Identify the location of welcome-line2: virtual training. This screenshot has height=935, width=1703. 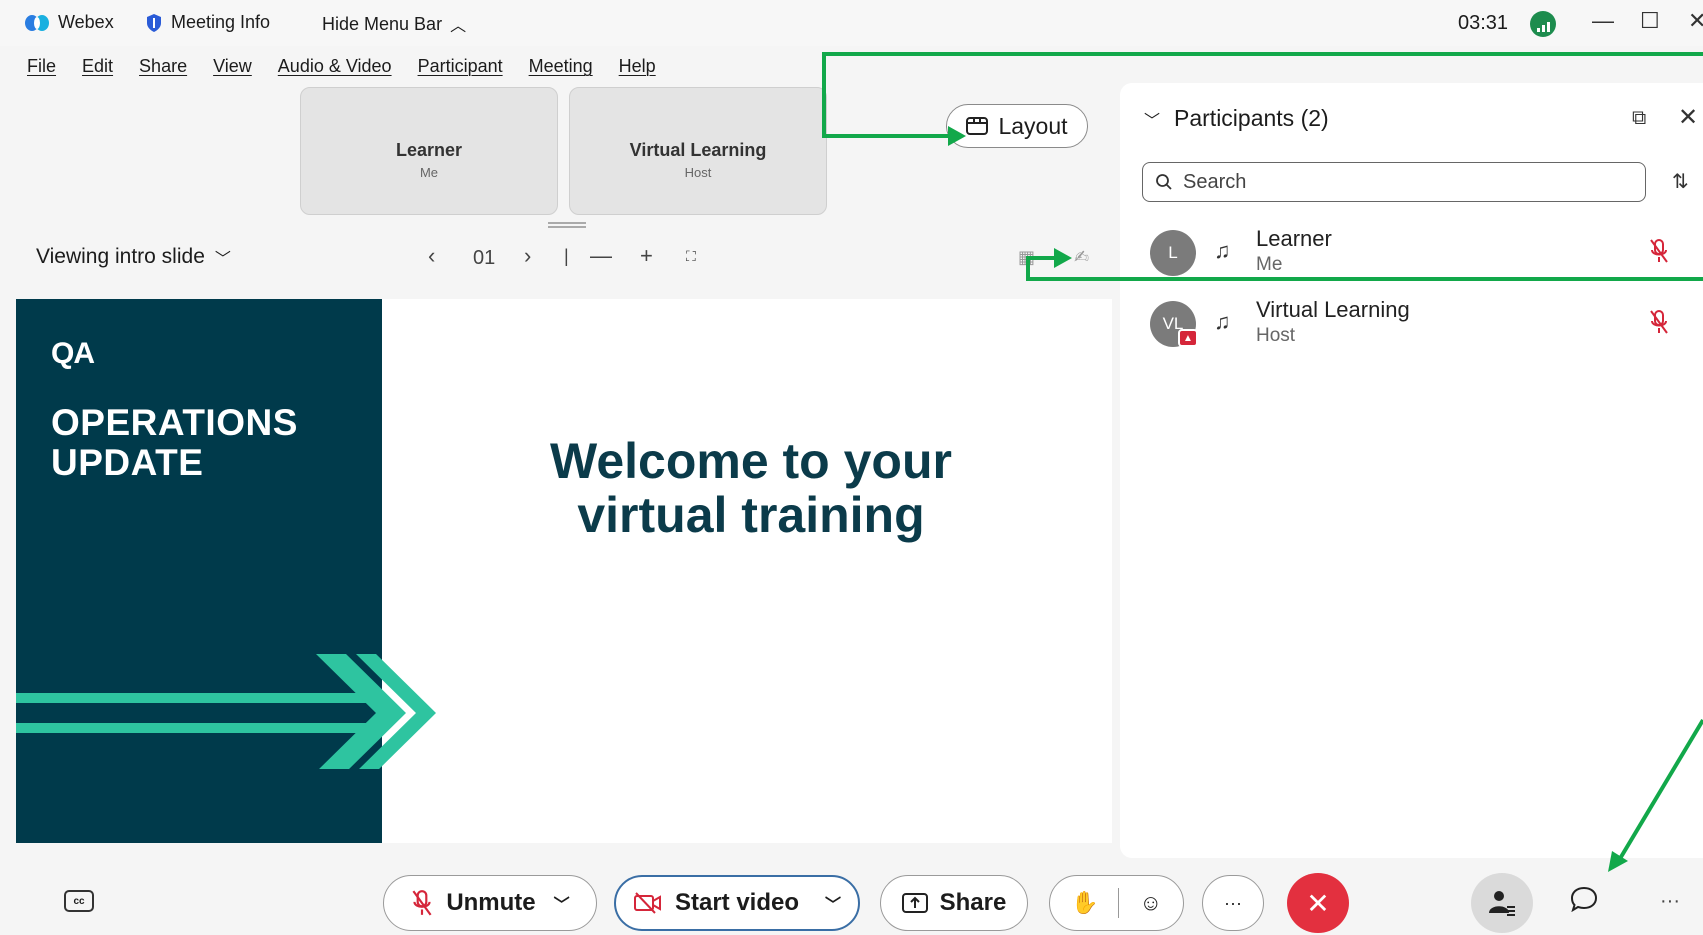
(751, 515).